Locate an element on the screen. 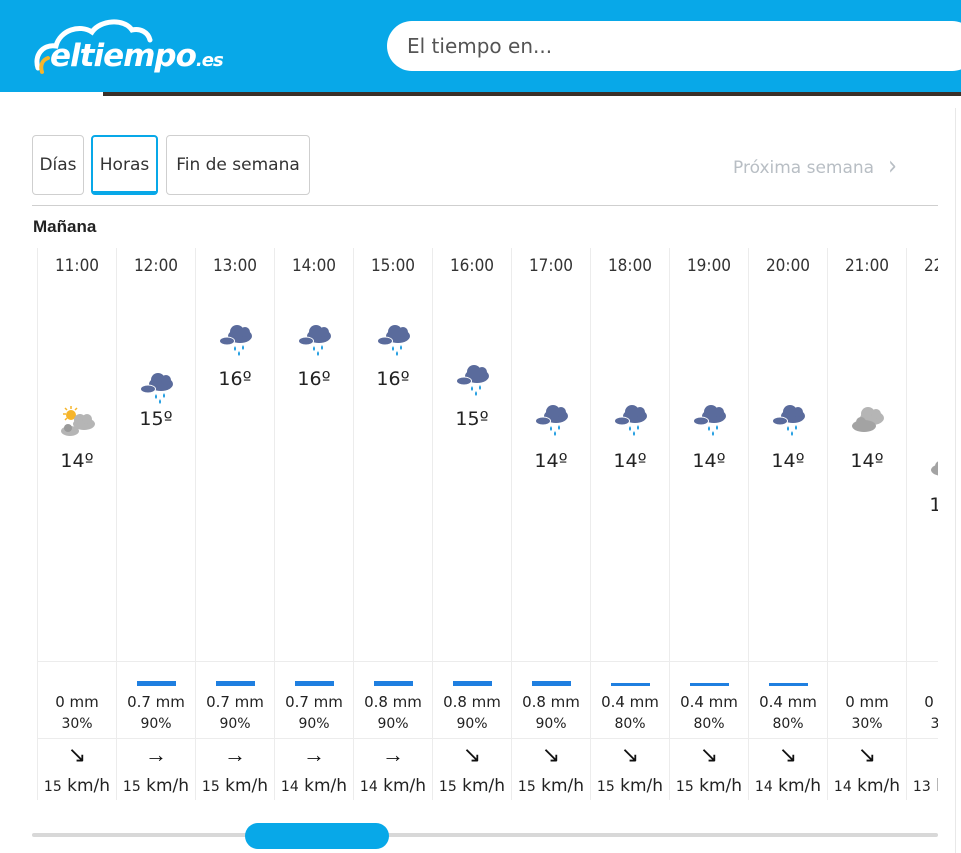  cloud-icon is located at coordinates (868, 421).